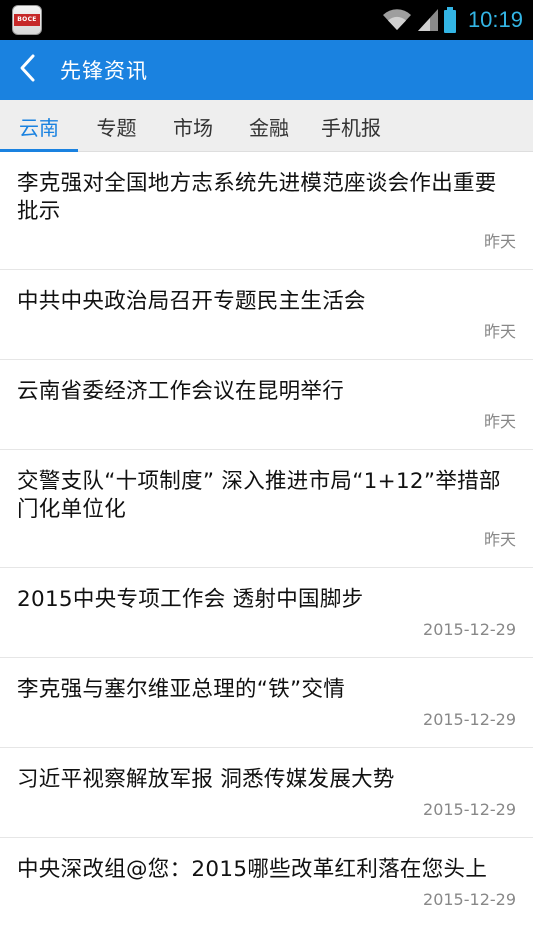 This screenshot has height=941, width=533. Describe the element at coordinates (495, 19) in the screenshot. I see `status-time: 10:19` at that location.